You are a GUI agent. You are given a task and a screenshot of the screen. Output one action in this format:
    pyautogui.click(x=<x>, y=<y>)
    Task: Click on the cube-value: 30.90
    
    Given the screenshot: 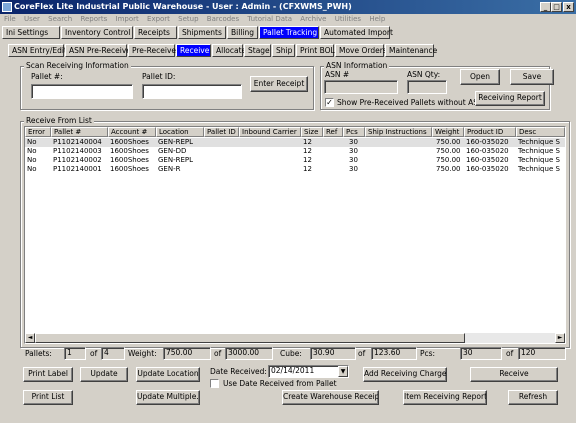 What is the action you would take?
    pyautogui.click(x=333, y=353)
    